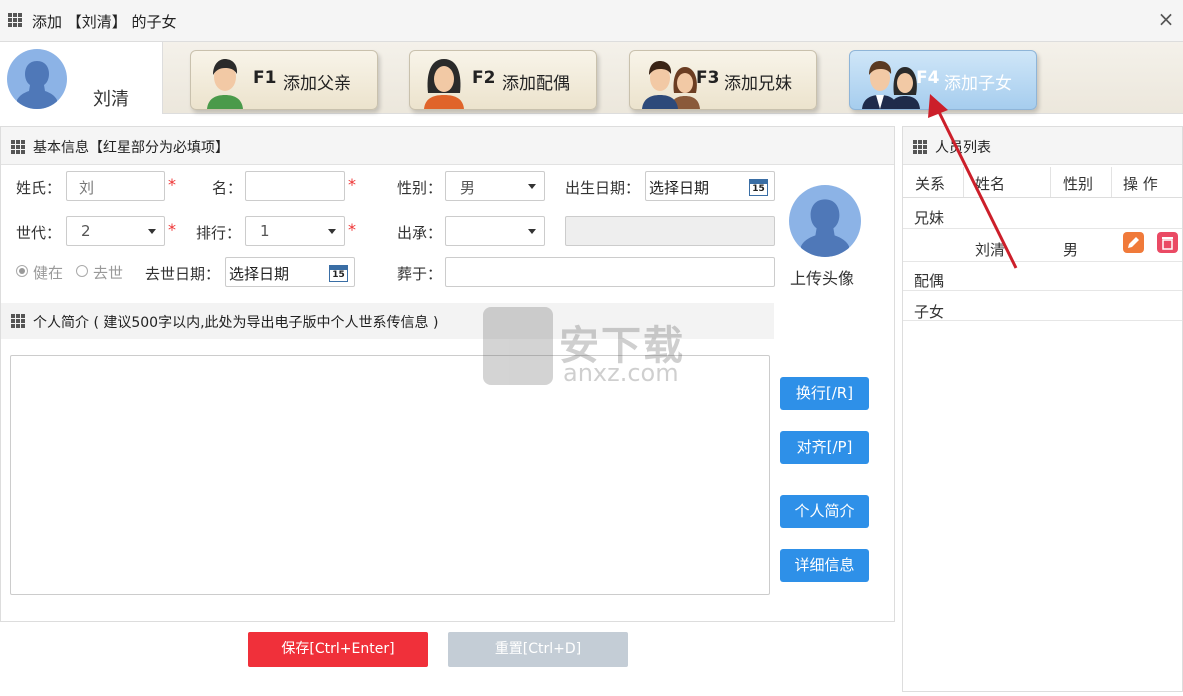  I want to click on surname-label: 姓氏：, so click(39, 188).